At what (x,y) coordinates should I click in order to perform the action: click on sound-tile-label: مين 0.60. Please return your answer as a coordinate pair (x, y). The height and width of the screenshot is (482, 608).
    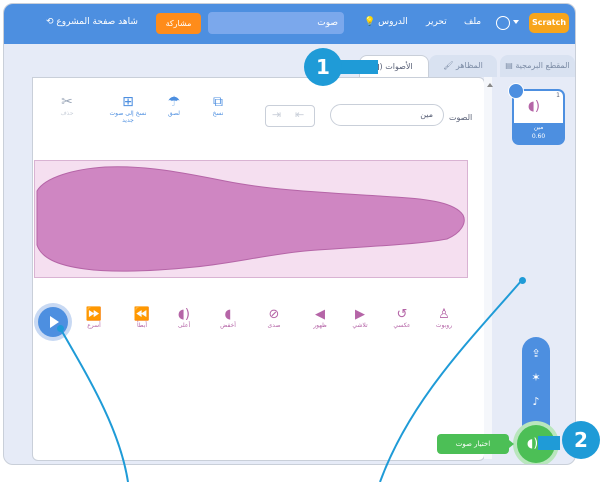
    Looking at the image, I should click on (538, 133).